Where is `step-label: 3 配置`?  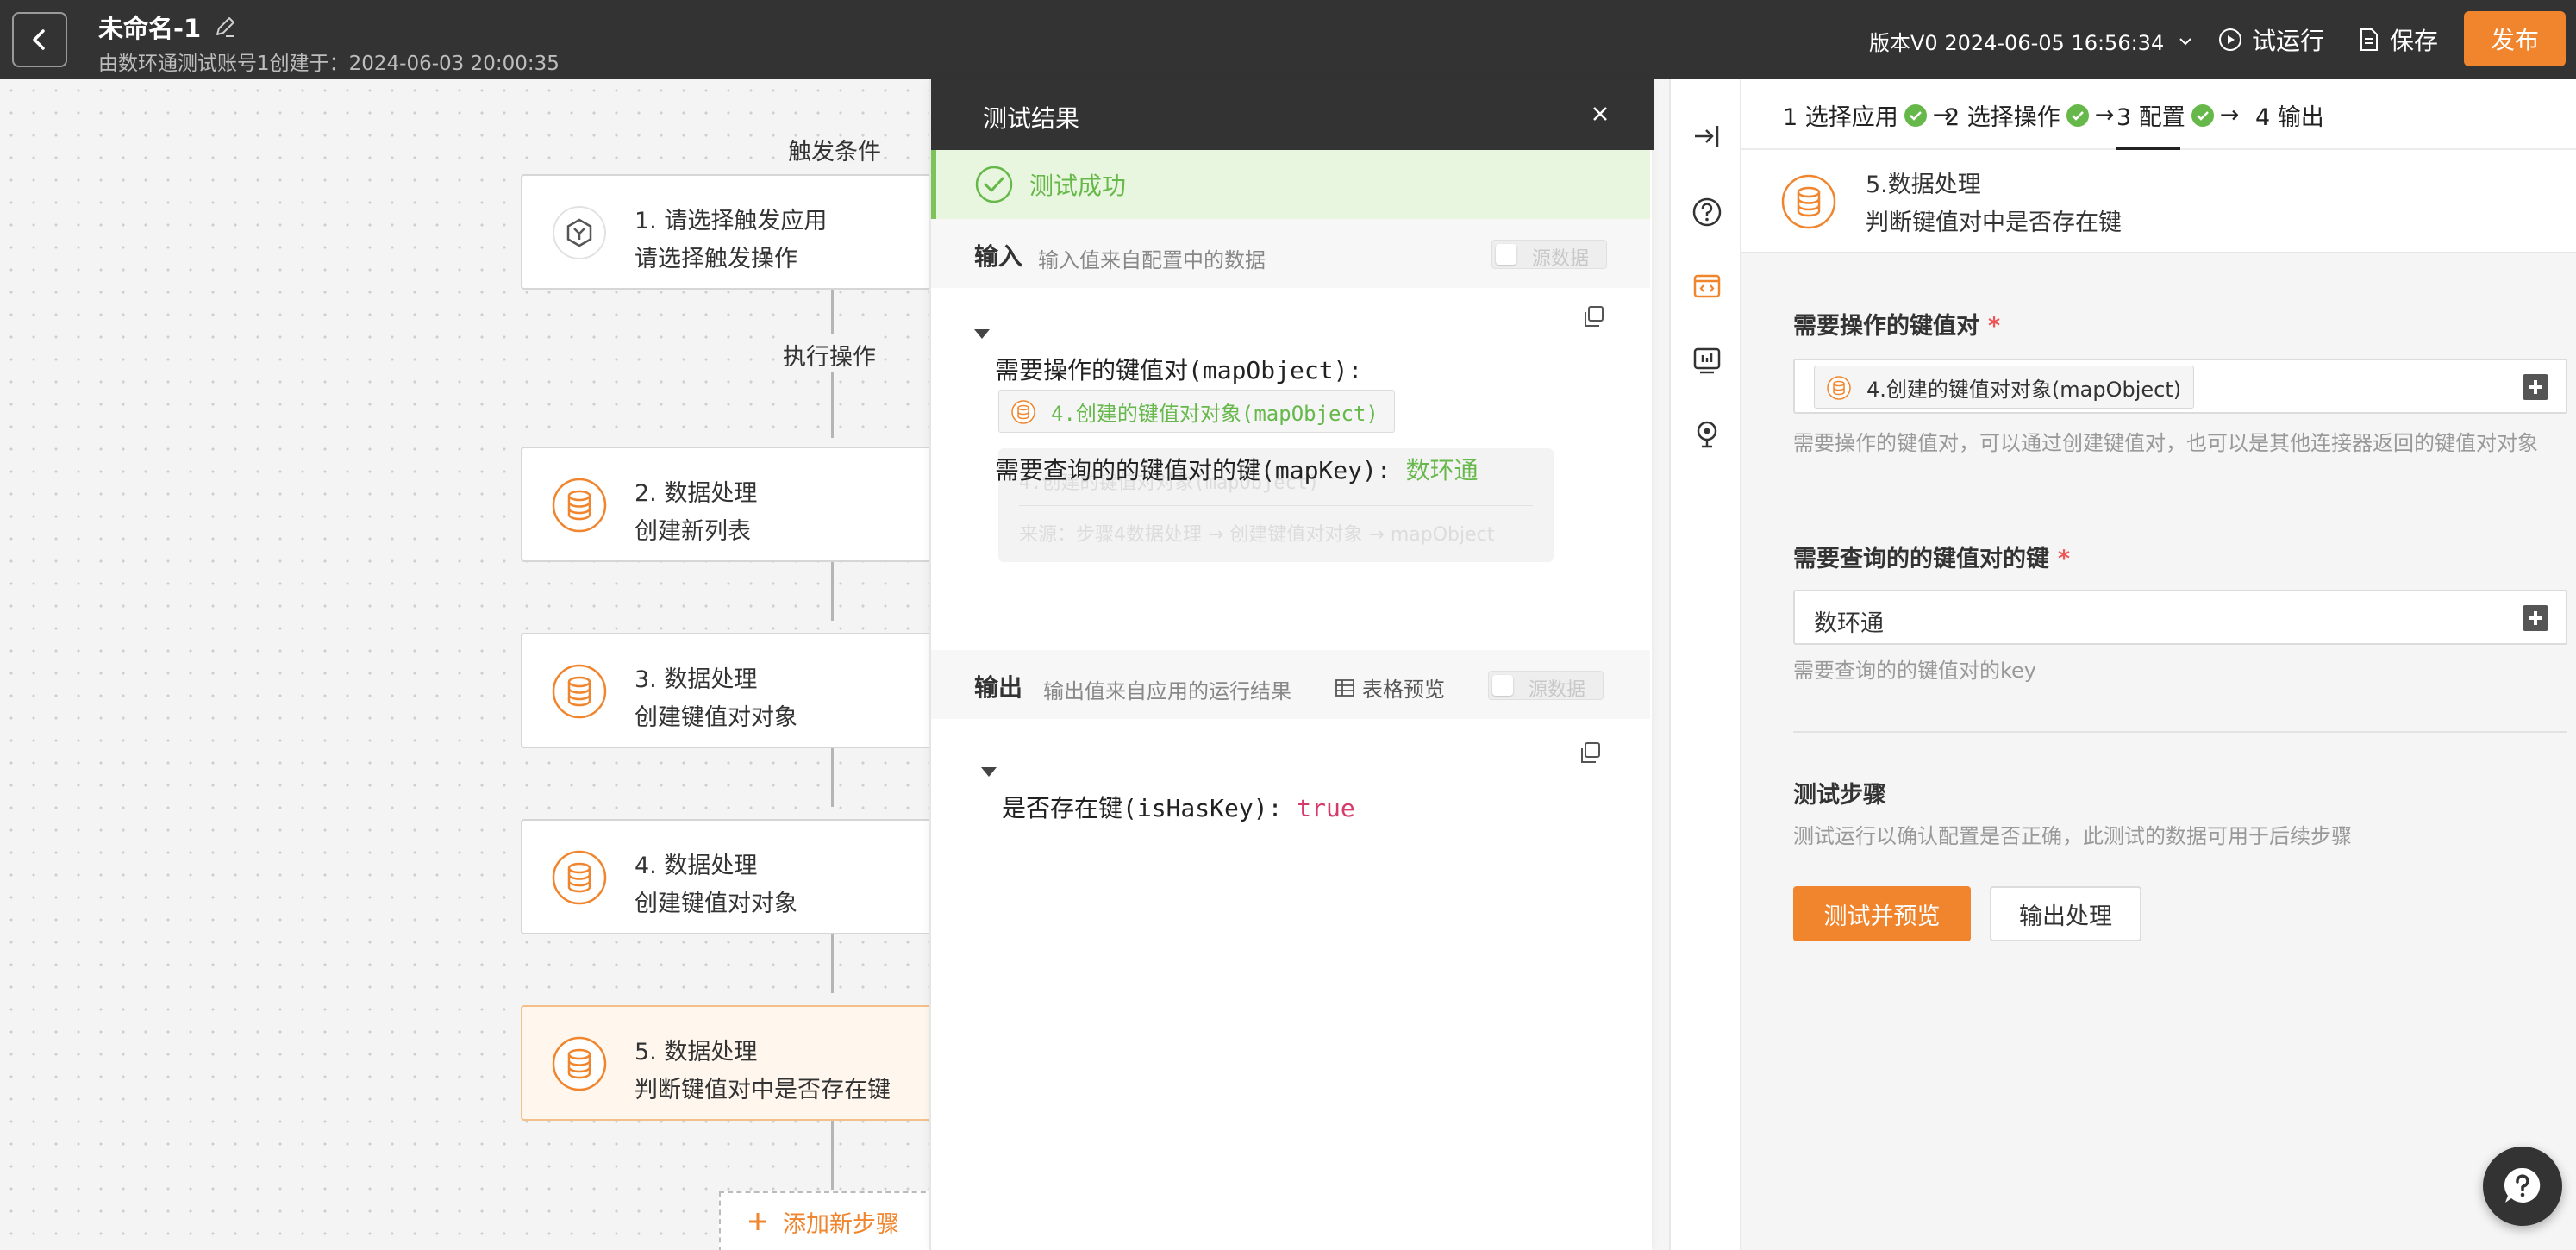 step-label: 3 配置 is located at coordinates (2150, 117).